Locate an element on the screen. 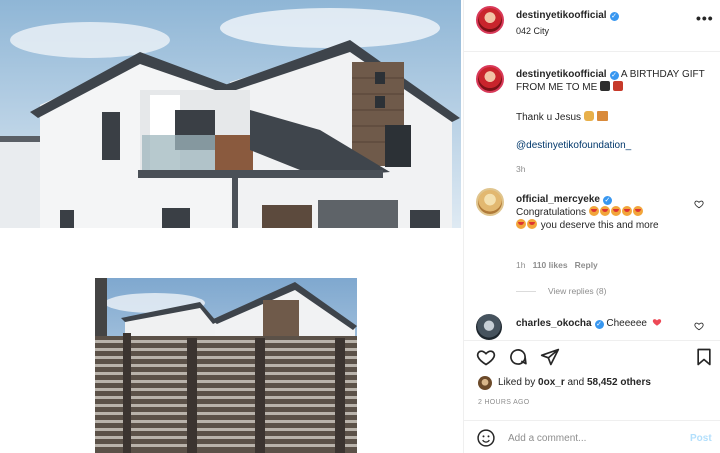  likes-summary: Liked by 0ox_r and 58,452 others is located at coordinates (574, 382).